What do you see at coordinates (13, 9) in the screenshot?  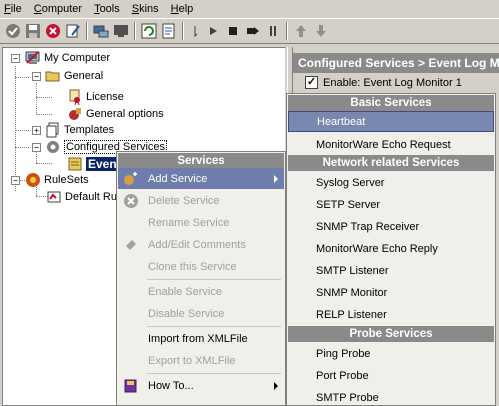 I see `menu-file: File` at bounding box center [13, 9].